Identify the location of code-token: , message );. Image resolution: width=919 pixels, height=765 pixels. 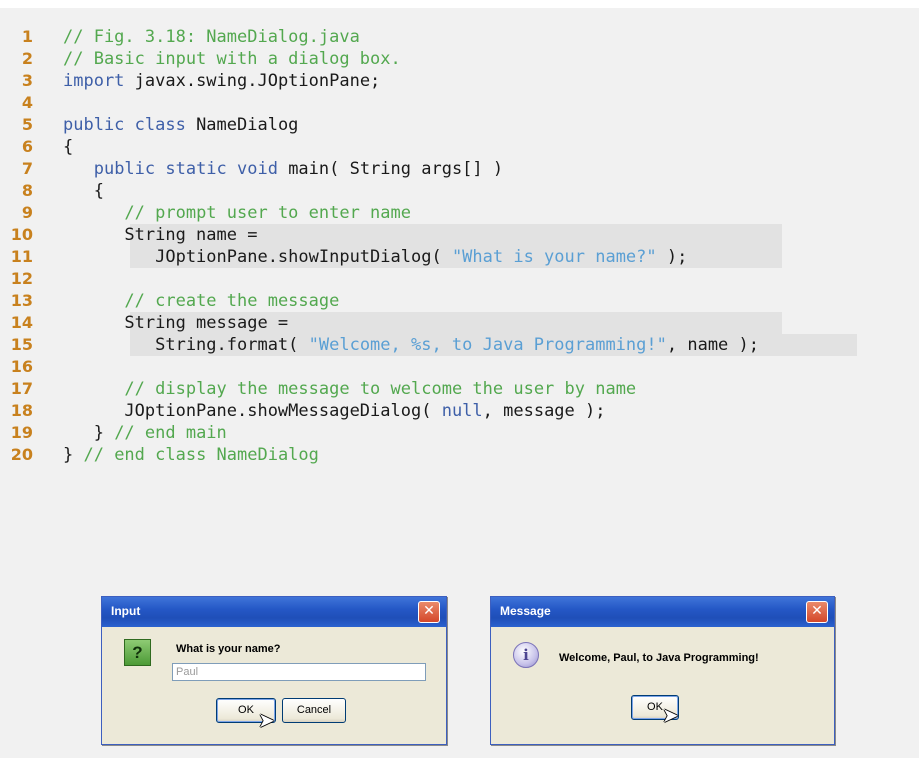
(544, 411).